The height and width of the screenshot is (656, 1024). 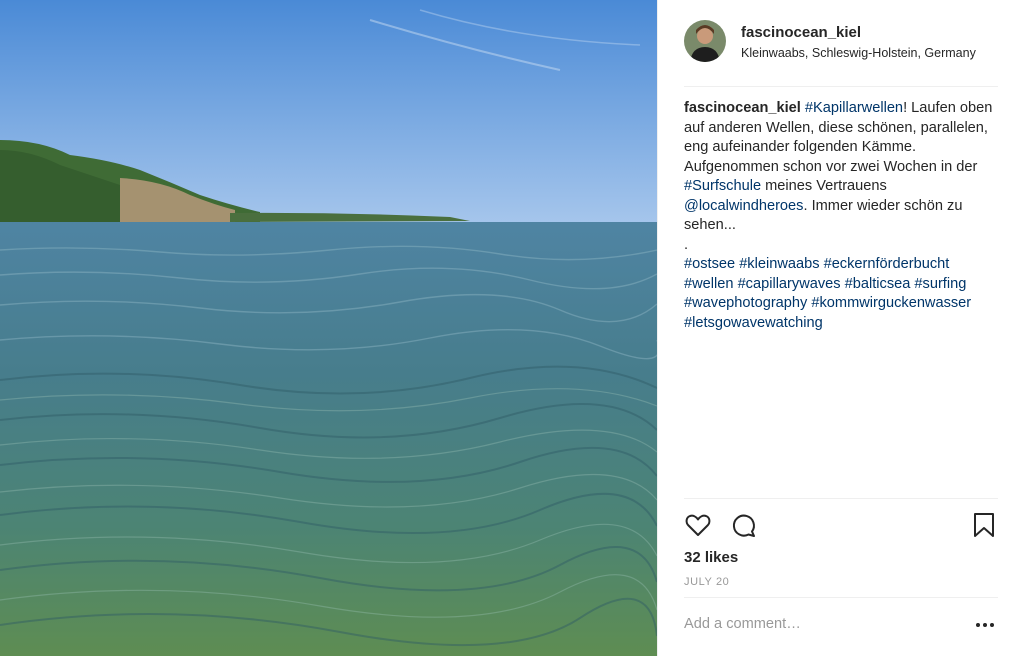 What do you see at coordinates (789, 284) in the screenshot?
I see `hashtag-link: #capillarywaves` at bounding box center [789, 284].